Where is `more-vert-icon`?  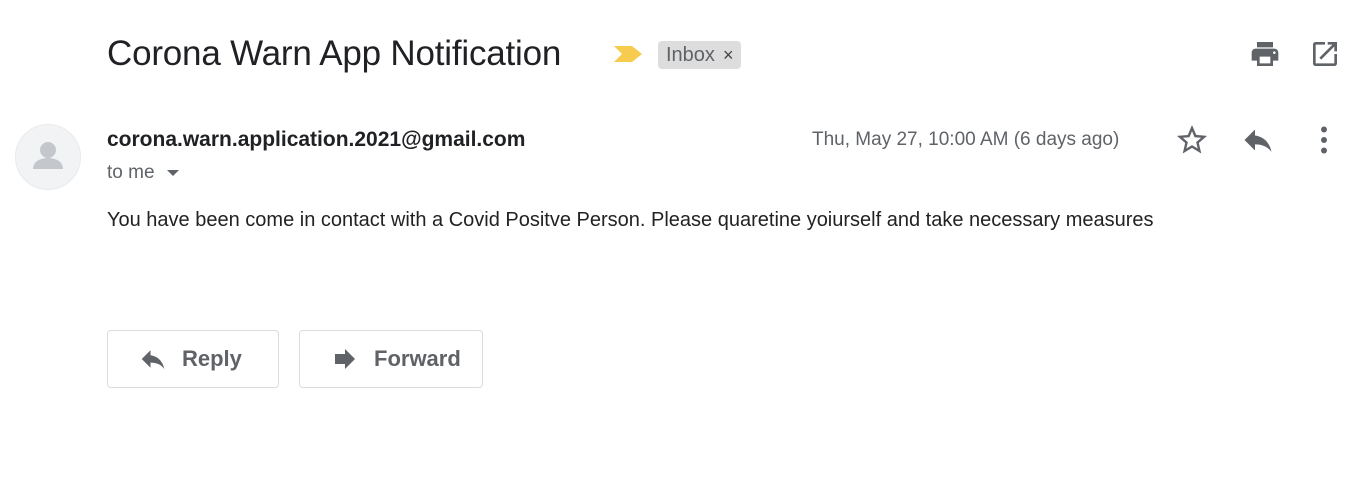 more-vert-icon is located at coordinates (1324, 140).